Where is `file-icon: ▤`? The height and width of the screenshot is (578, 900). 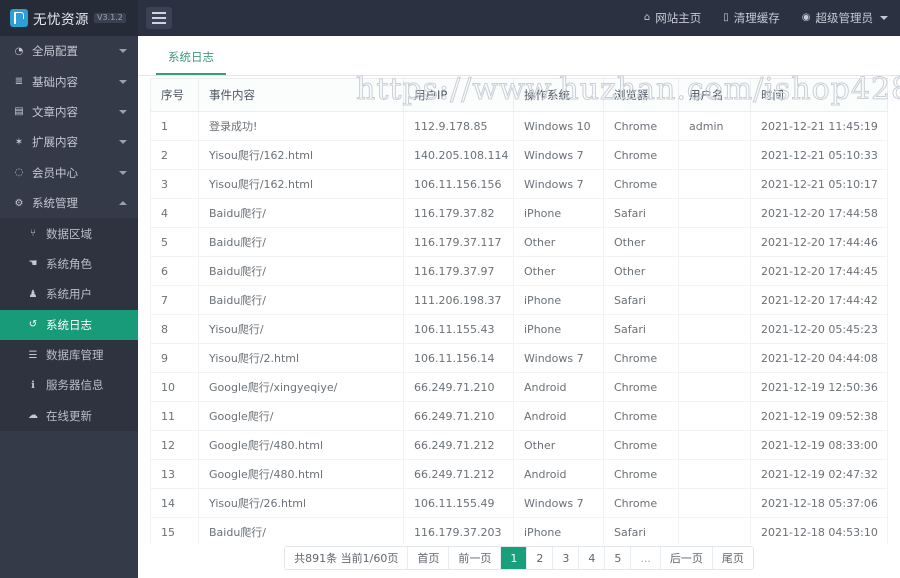 file-icon: ▤ is located at coordinates (19, 112).